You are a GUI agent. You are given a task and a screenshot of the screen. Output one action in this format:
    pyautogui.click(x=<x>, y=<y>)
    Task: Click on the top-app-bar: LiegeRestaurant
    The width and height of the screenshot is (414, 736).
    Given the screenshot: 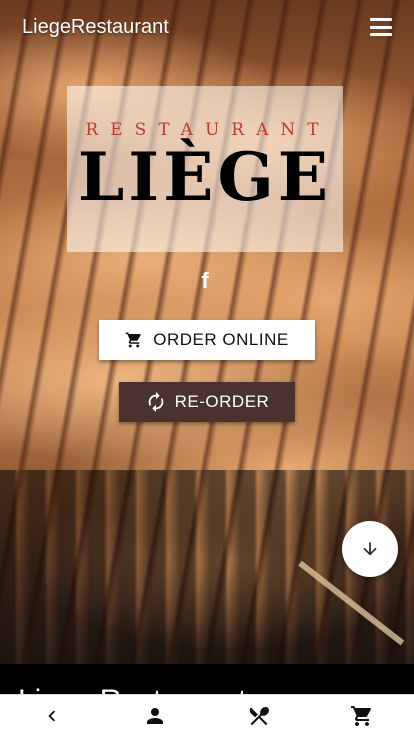 What is the action you would take?
    pyautogui.click(x=207, y=27)
    